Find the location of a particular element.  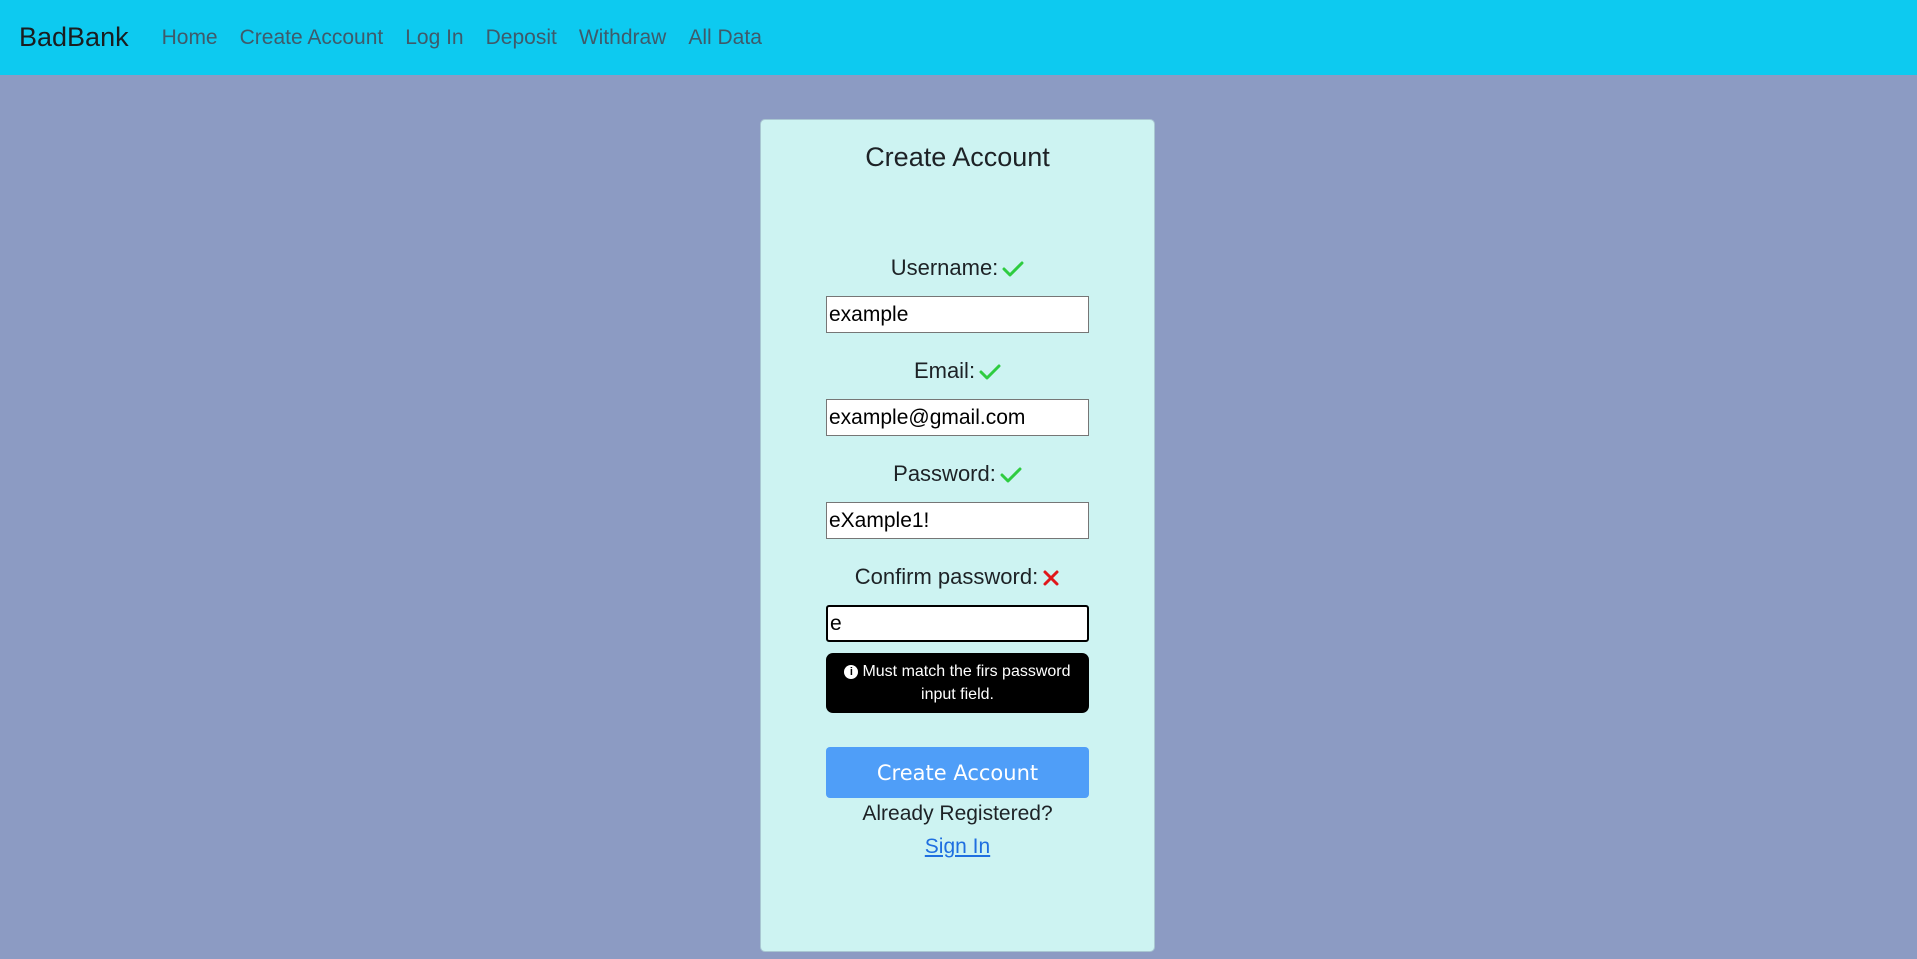

nav-link-create-account: Create Account is located at coordinates (312, 38).